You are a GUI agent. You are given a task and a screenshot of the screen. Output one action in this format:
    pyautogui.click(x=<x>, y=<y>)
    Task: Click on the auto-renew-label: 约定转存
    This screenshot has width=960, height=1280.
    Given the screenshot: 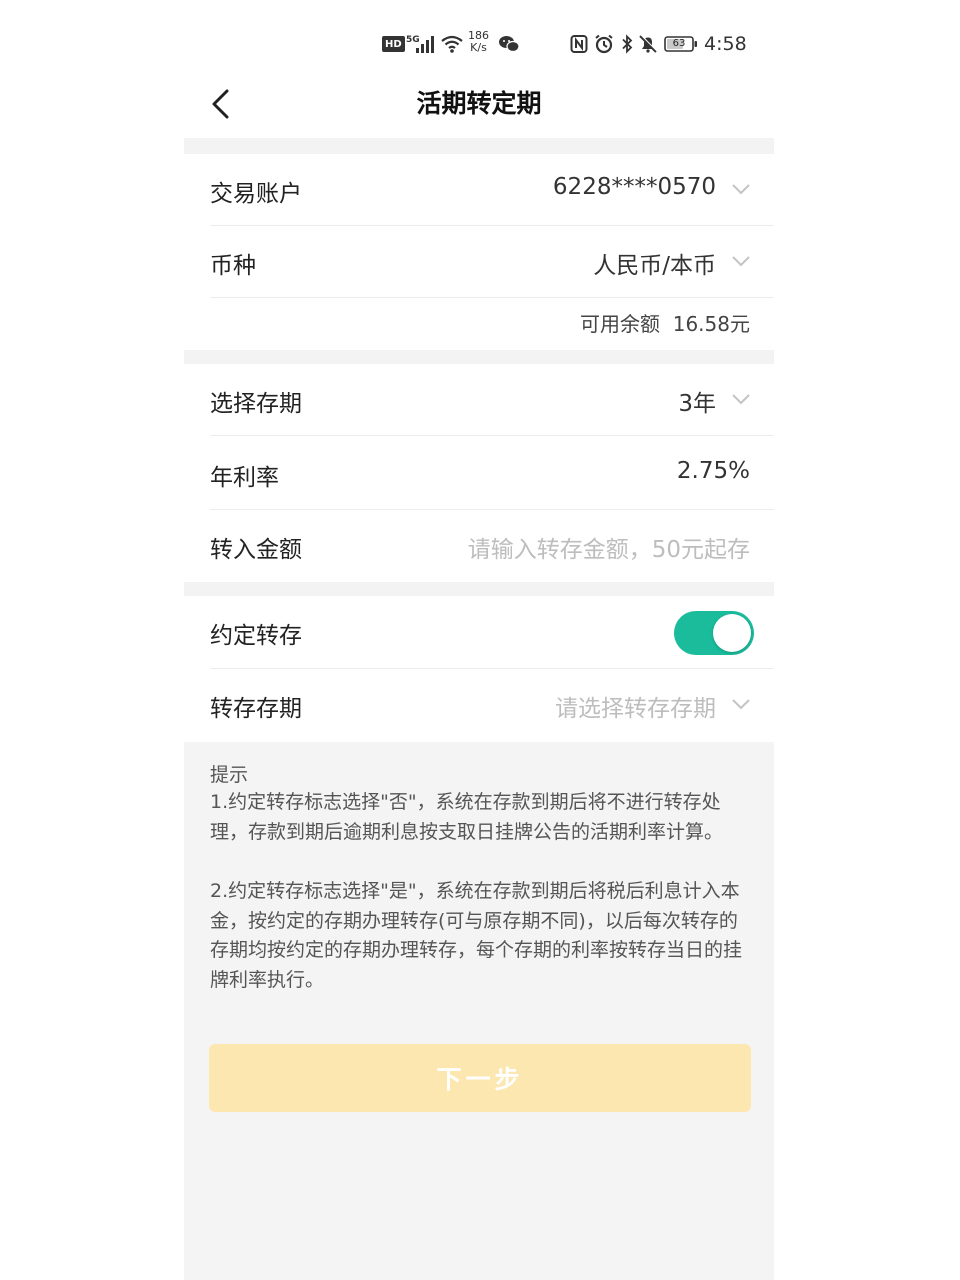 What is the action you would take?
    pyautogui.click(x=256, y=636)
    